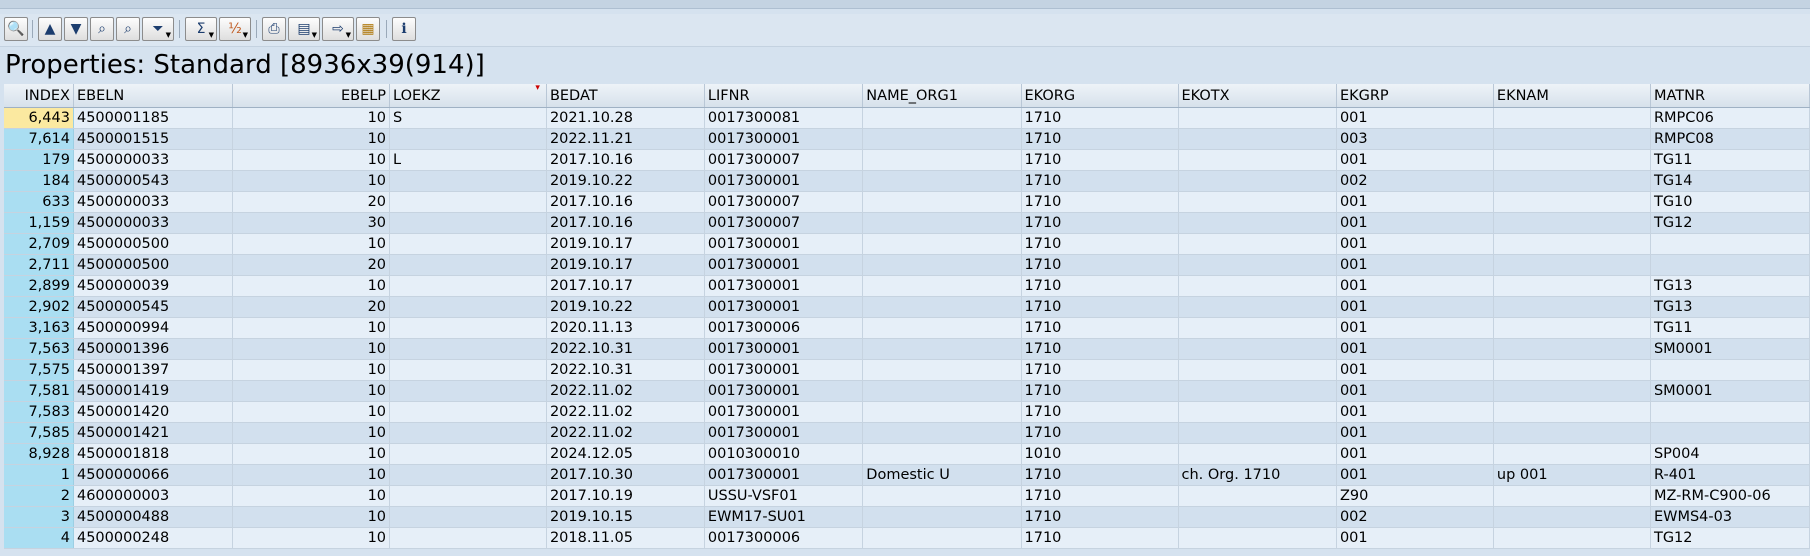 The height and width of the screenshot is (556, 1810). Describe the element at coordinates (39, 412) in the screenshot. I see `cell-index: 7,583` at that location.